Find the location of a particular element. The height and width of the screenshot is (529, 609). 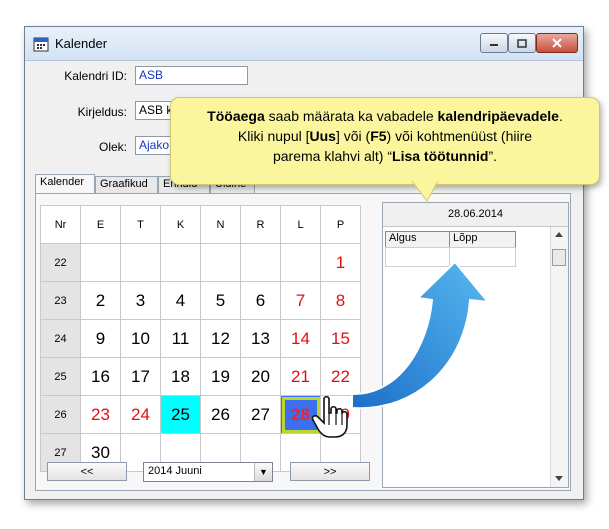

tooltip-line-3: parema klahvi alt) “Lisa töötunnid”. is located at coordinates (385, 156).